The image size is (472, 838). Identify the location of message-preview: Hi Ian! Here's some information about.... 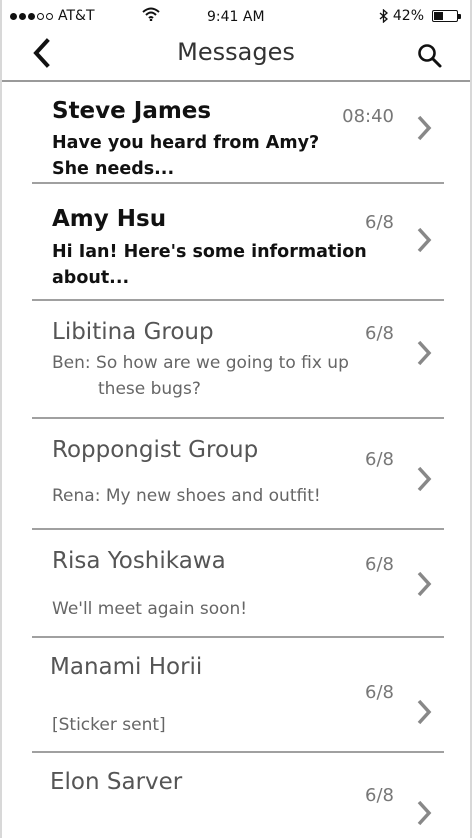
(209, 265).